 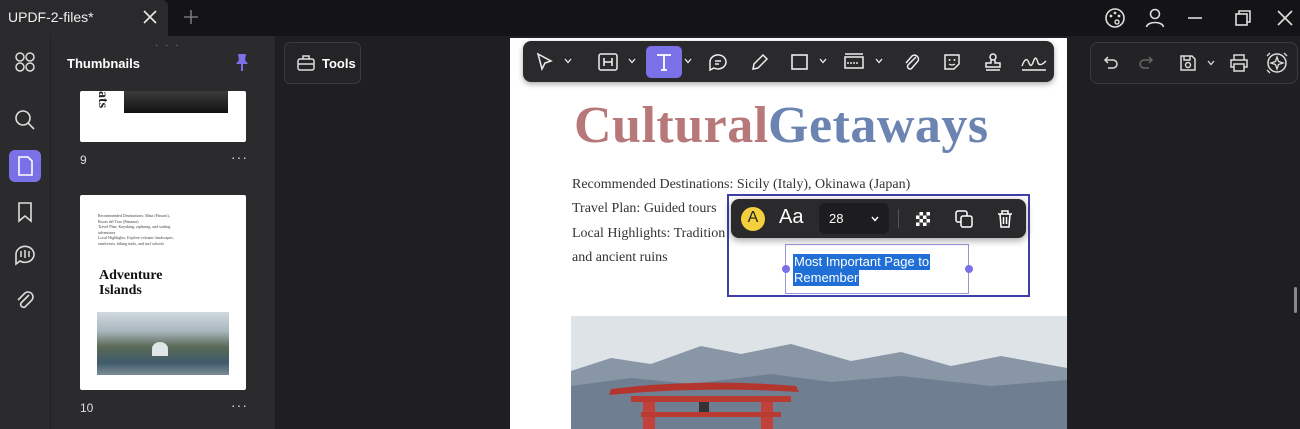 What do you see at coordinates (964, 219) in the screenshot?
I see `duplicate-icon` at bounding box center [964, 219].